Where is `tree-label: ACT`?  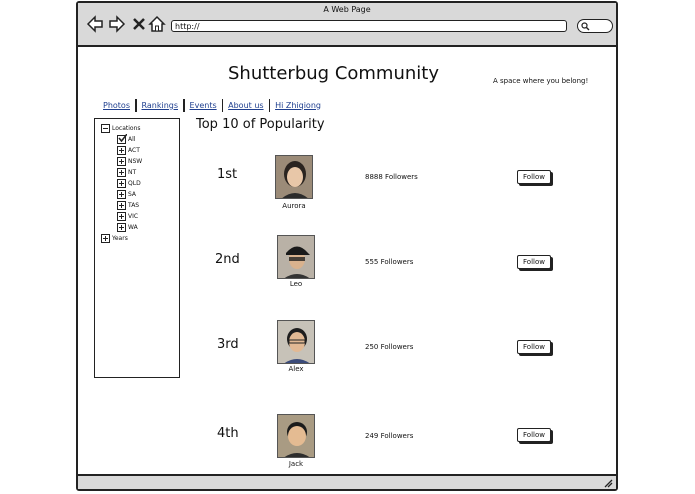
tree-label: ACT is located at coordinates (134, 150).